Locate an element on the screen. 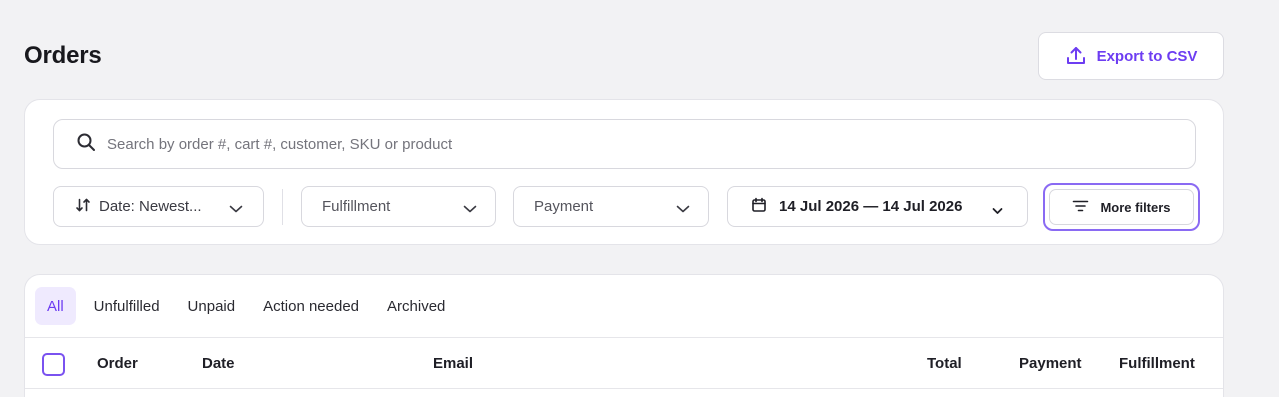 Image resolution: width=1279 pixels, height=397 pixels. tab-action-needed: Action needed is located at coordinates (311, 306).